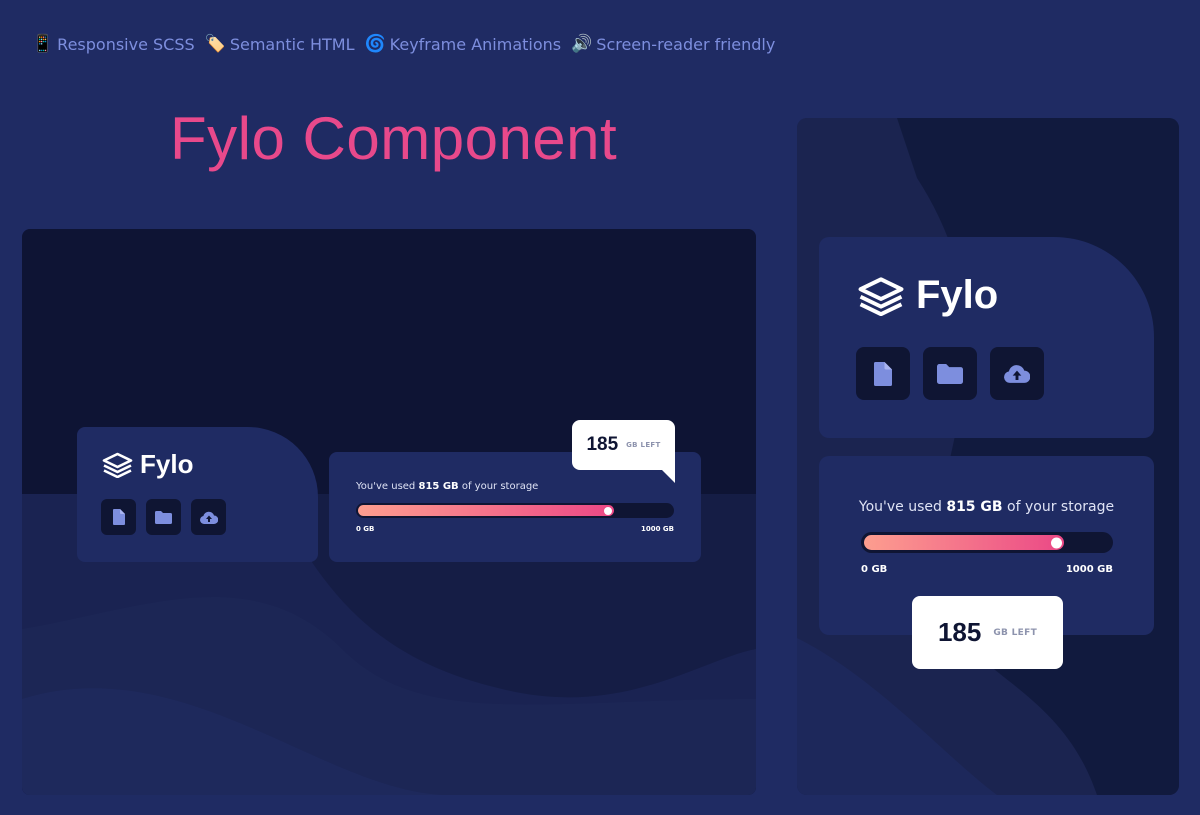 This screenshot has width=1200, height=815. What do you see at coordinates (126, 44) in the screenshot?
I see `feature-label: Responsive SCSS` at bounding box center [126, 44].